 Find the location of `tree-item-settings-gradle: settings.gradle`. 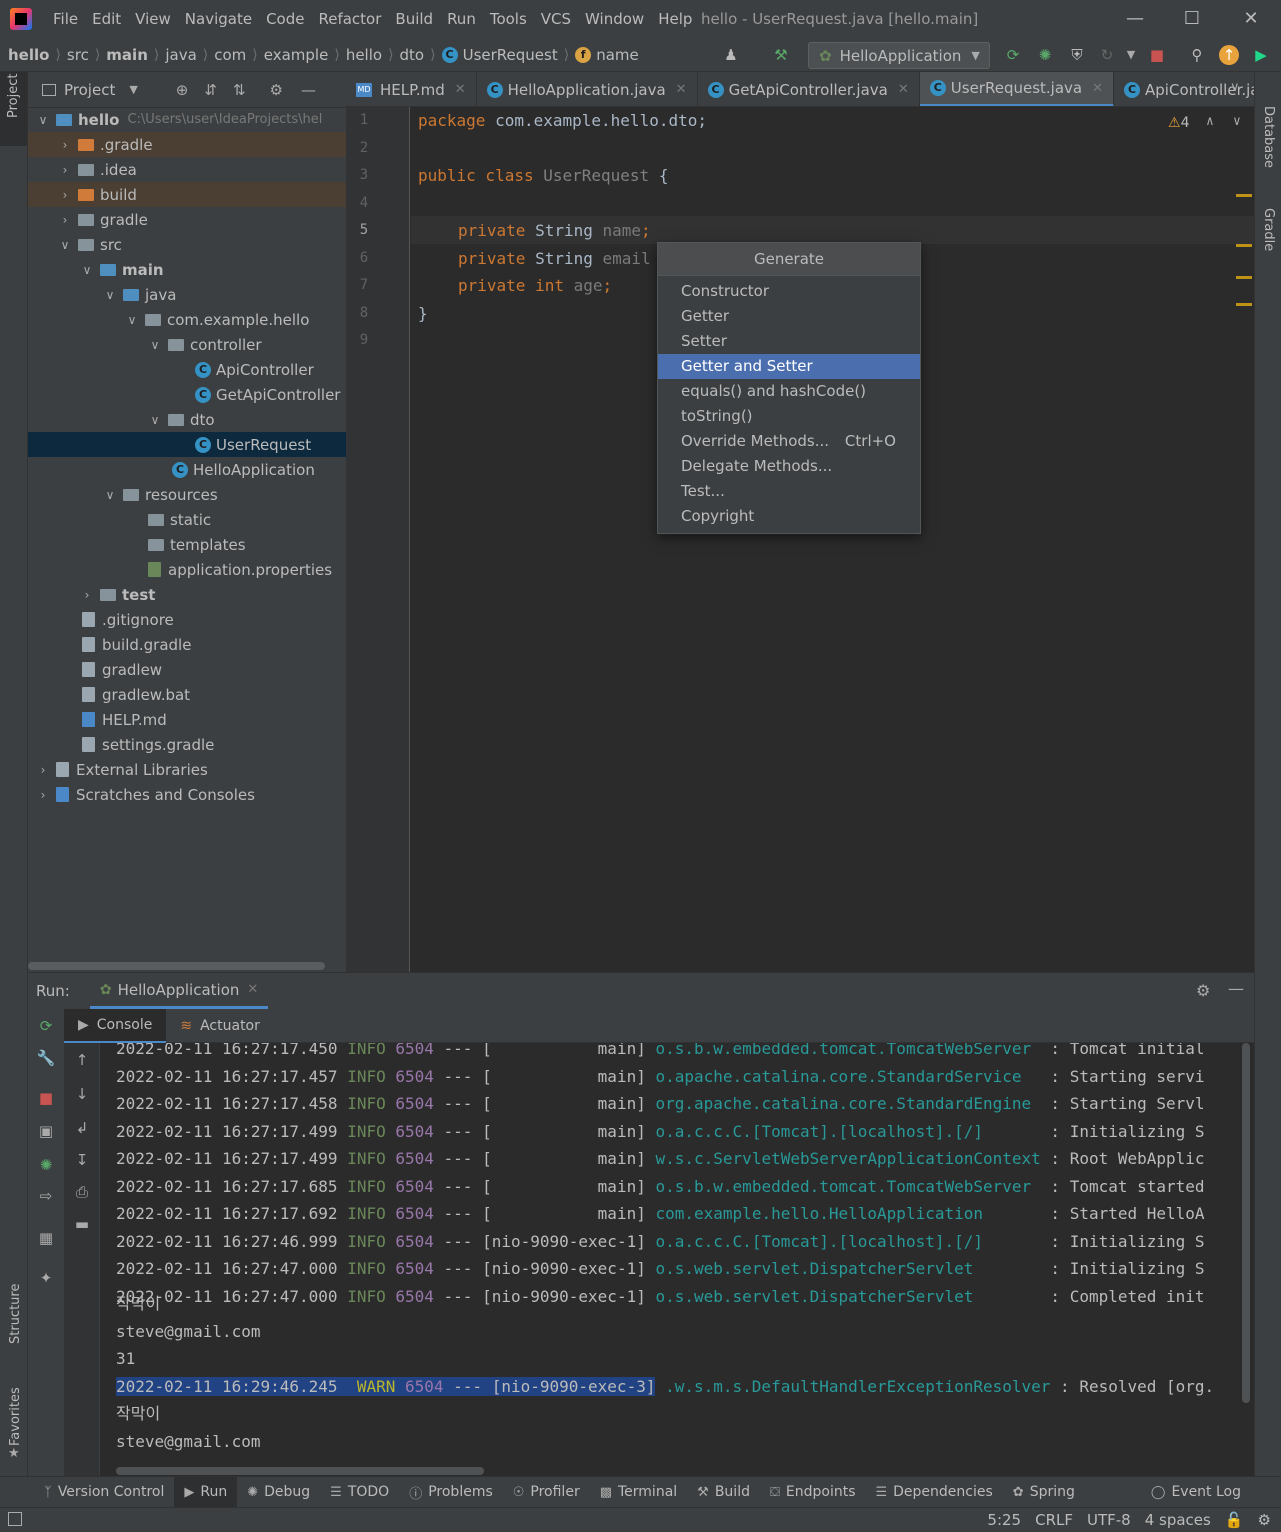

tree-item-settings-gradle: settings.gradle is located at coordinates (187, 744).